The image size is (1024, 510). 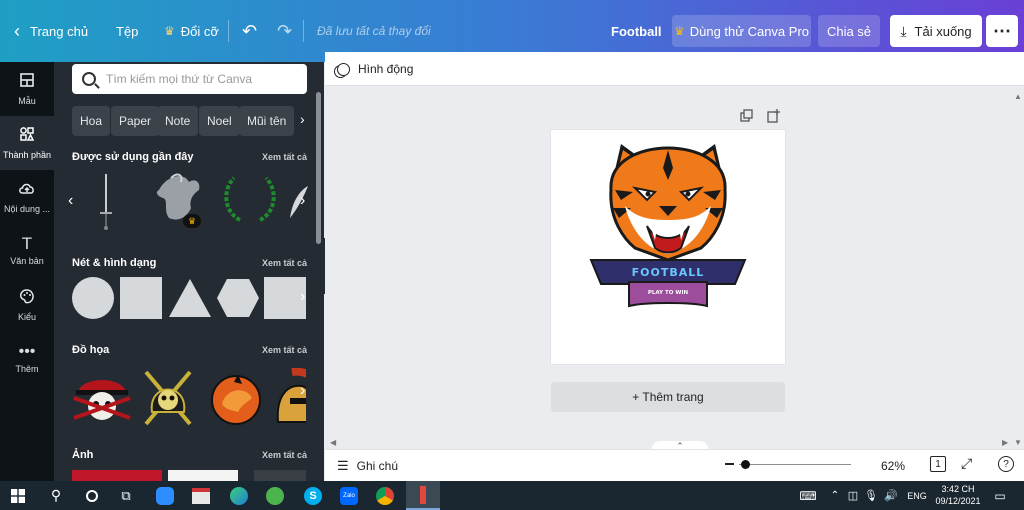 What do you see at coordinates (313, 495) in the screenshot?
I see `skype-icon: S` at bounding box center [313, 495].